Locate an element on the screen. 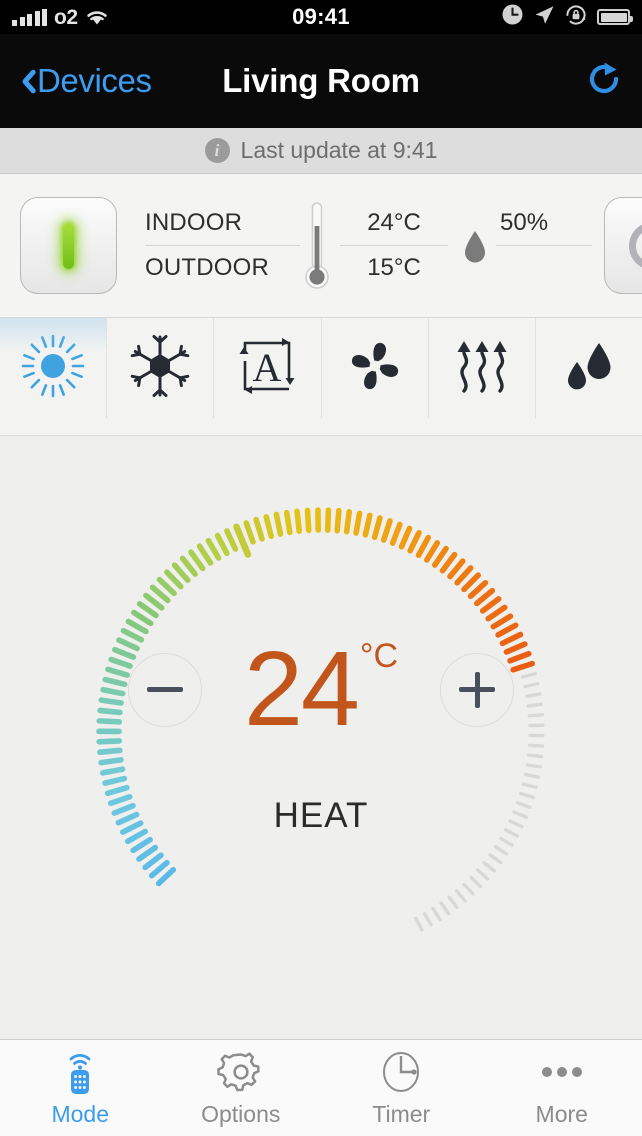  outdoor-temperature: 15°C is located at coordinates (394, 267).